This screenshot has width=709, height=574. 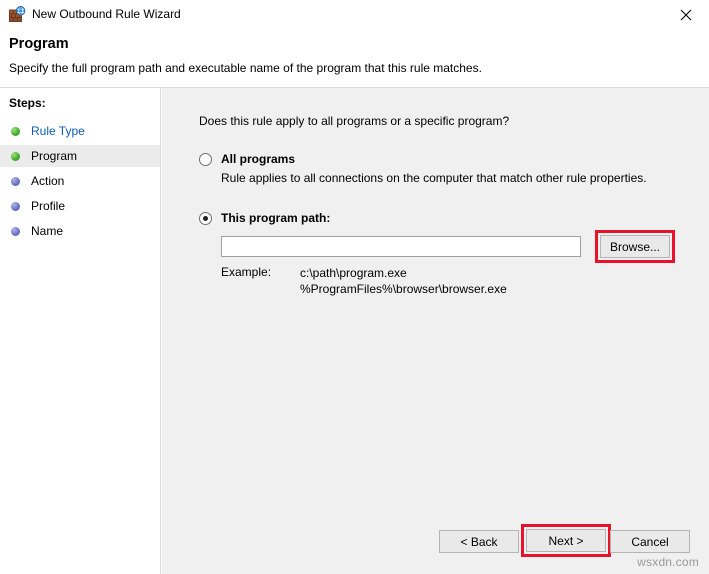 What do you see at coordinates (54, 156) in the screenshot?
I see `sidebar-item-label: Program` at bounding box center [54, 156].